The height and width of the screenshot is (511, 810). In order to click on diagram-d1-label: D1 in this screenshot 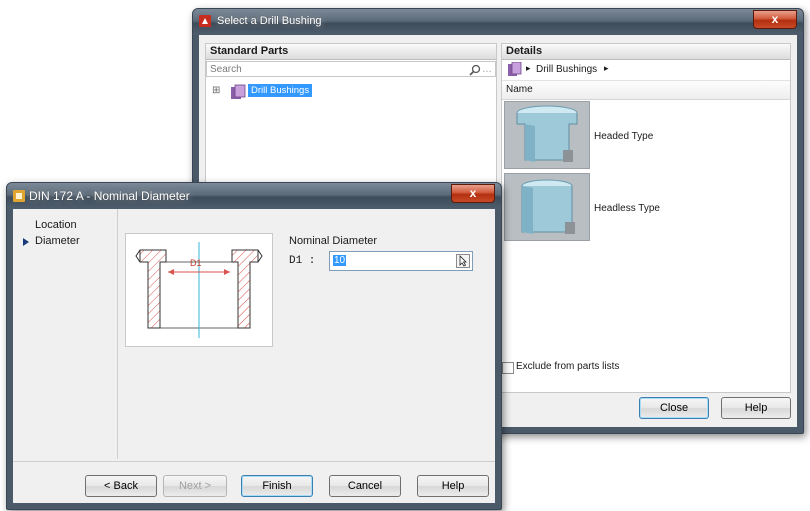, I will do `click(196, 263)`.